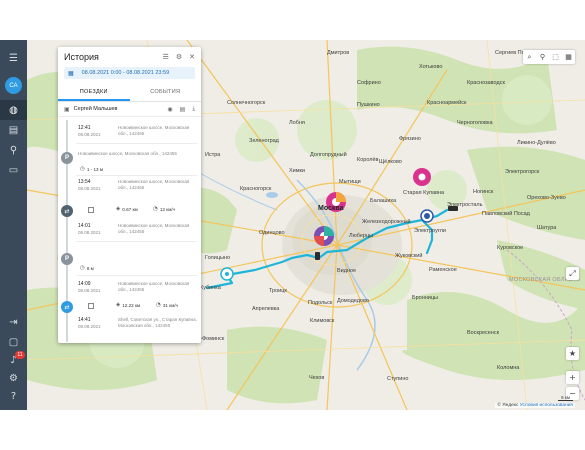 Image resolution: width=585 pixels, height=450 pixels. I want to click on favorite-star-icon: ★, so click(572, 353).